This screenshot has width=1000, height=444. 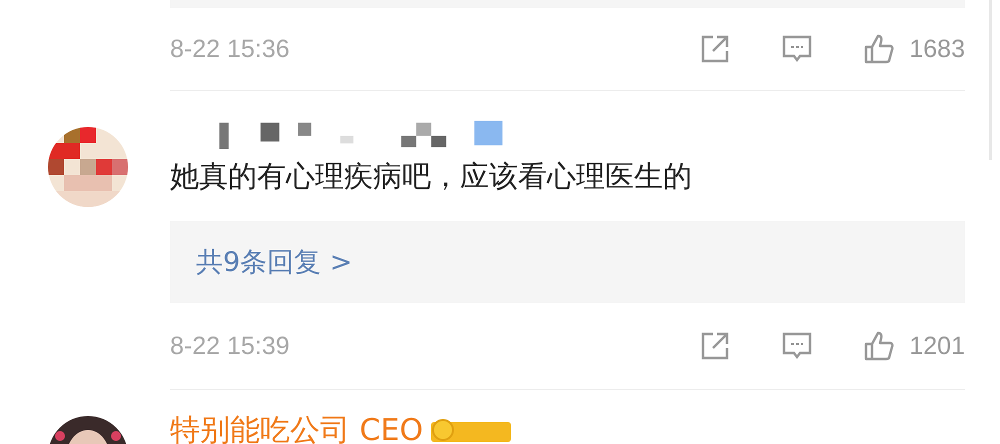 I want to click on username: 特别能吃公司 CEO, so click(x=297, y=430).